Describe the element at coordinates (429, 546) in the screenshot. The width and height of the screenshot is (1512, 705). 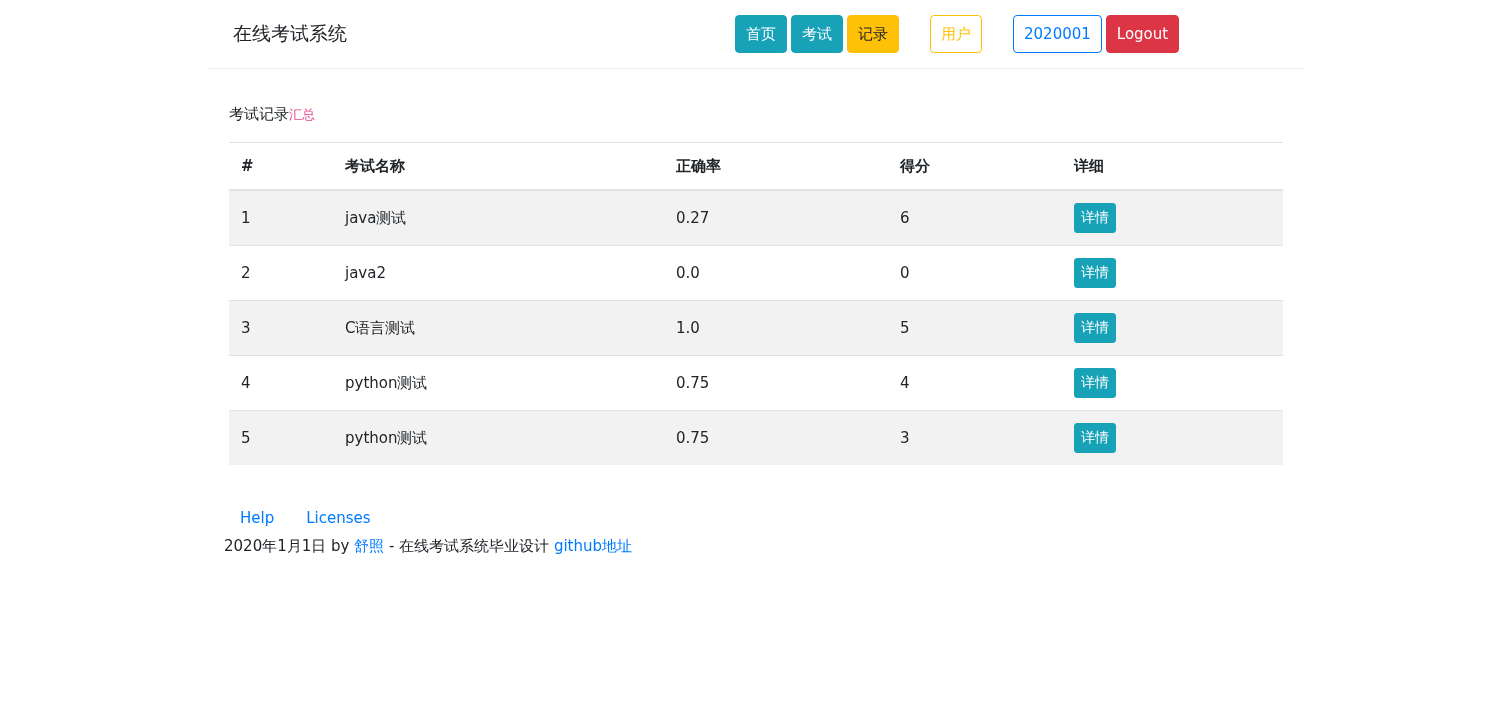
I see `footer-credit: 2020年1月1日 by 舒照 - 在线考试系统毕业设计 github地址` at that location.